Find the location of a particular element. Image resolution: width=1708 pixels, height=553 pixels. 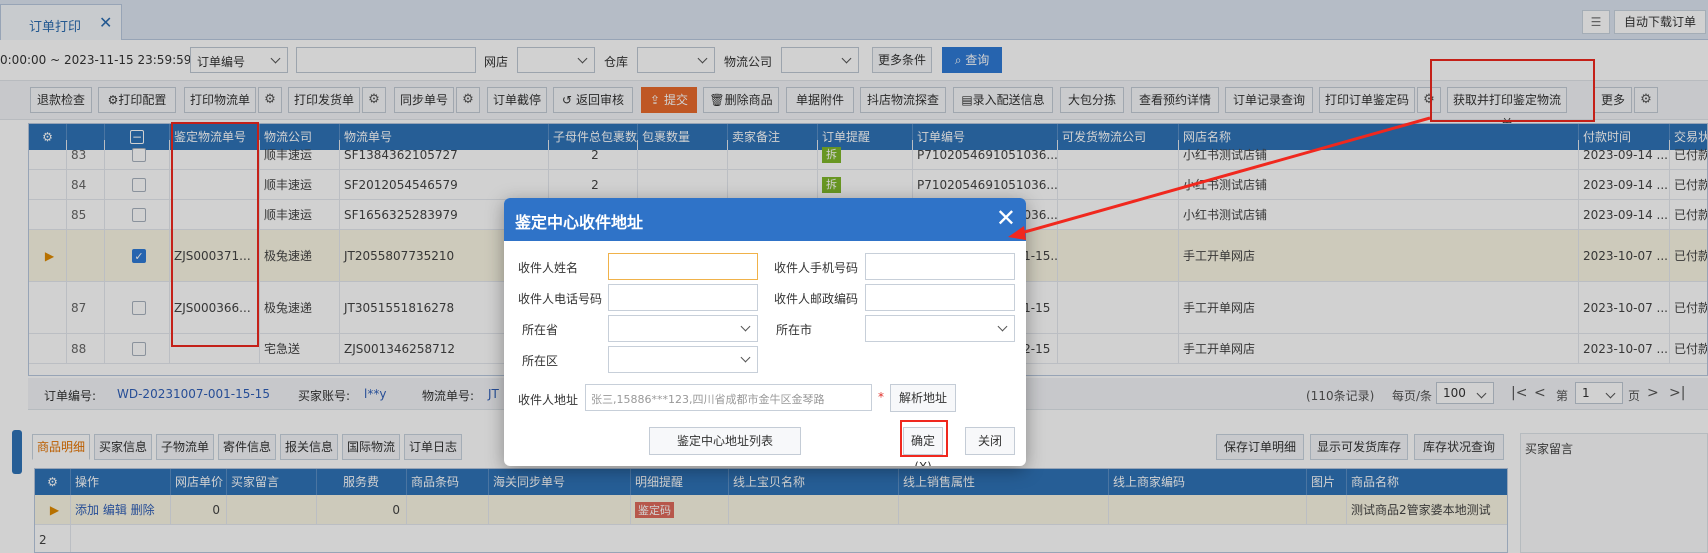

annotation-arrow is located at coordinates (1219, 178).